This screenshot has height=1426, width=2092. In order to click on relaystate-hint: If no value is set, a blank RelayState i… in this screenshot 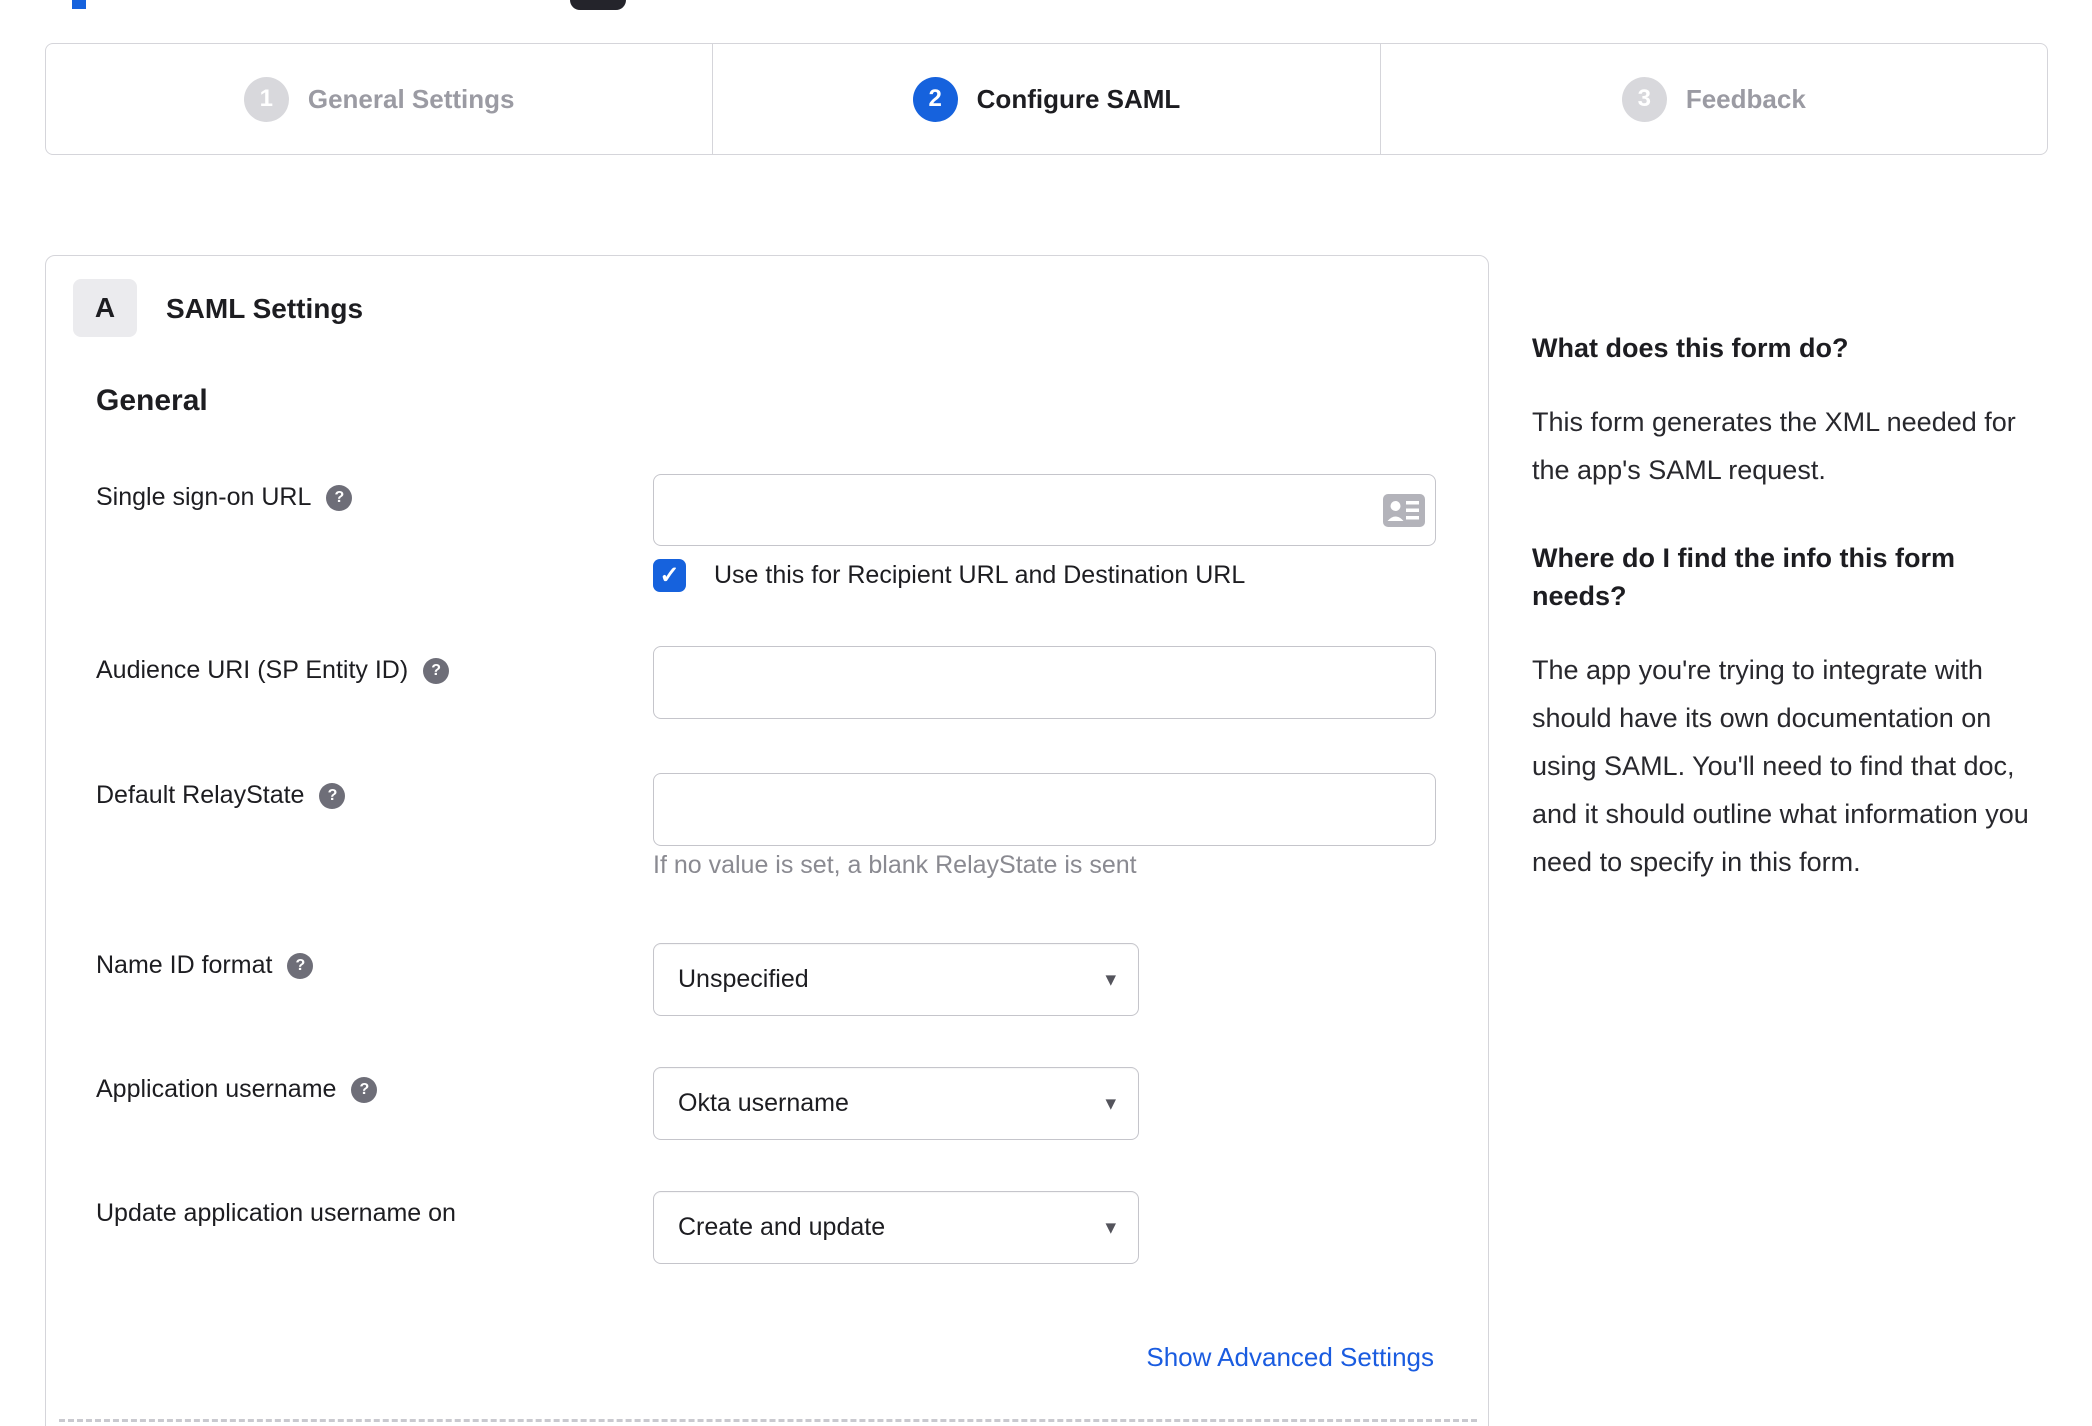, I will do `click(895, 865)`.